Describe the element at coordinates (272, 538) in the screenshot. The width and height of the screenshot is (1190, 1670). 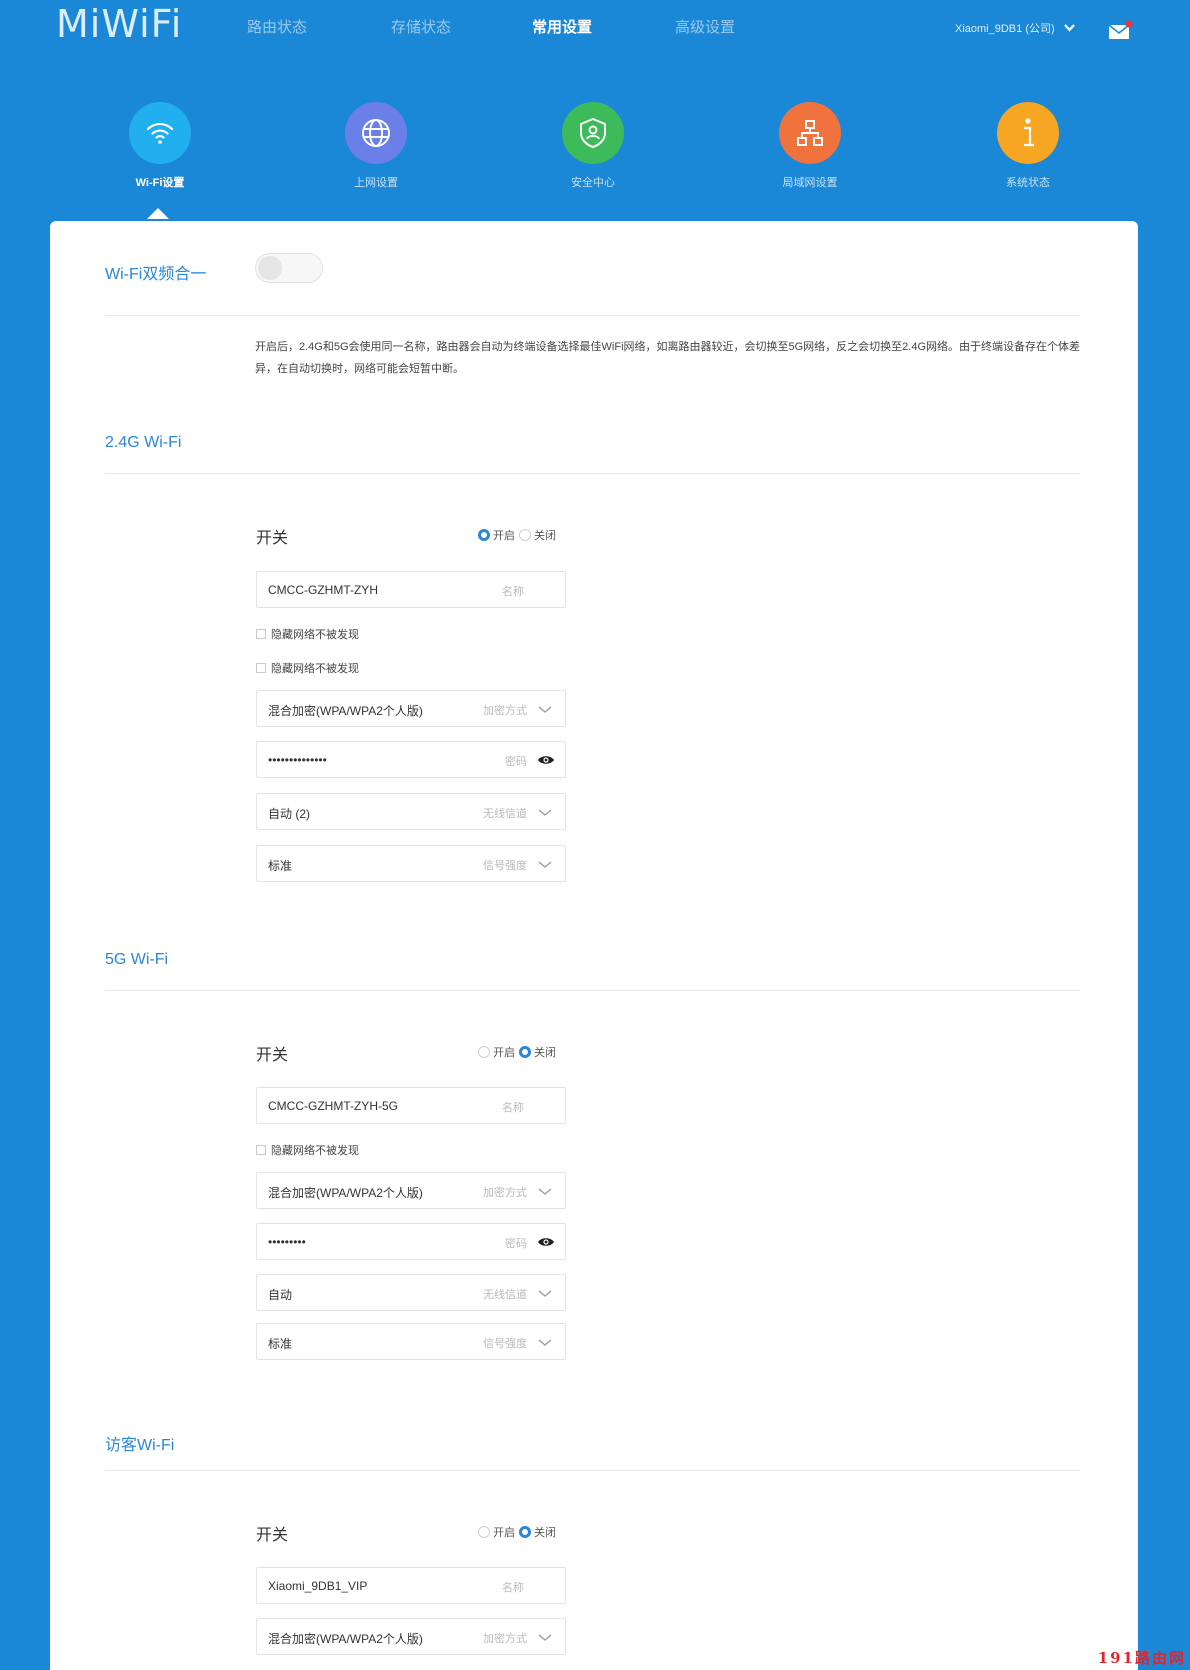
I see `wifi24-switch-label: 开关` at that location.